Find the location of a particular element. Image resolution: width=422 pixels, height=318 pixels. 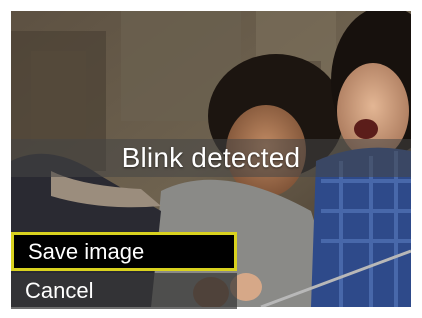

blink-detected-banner: Blink detected is located at coordinates (211, 158).